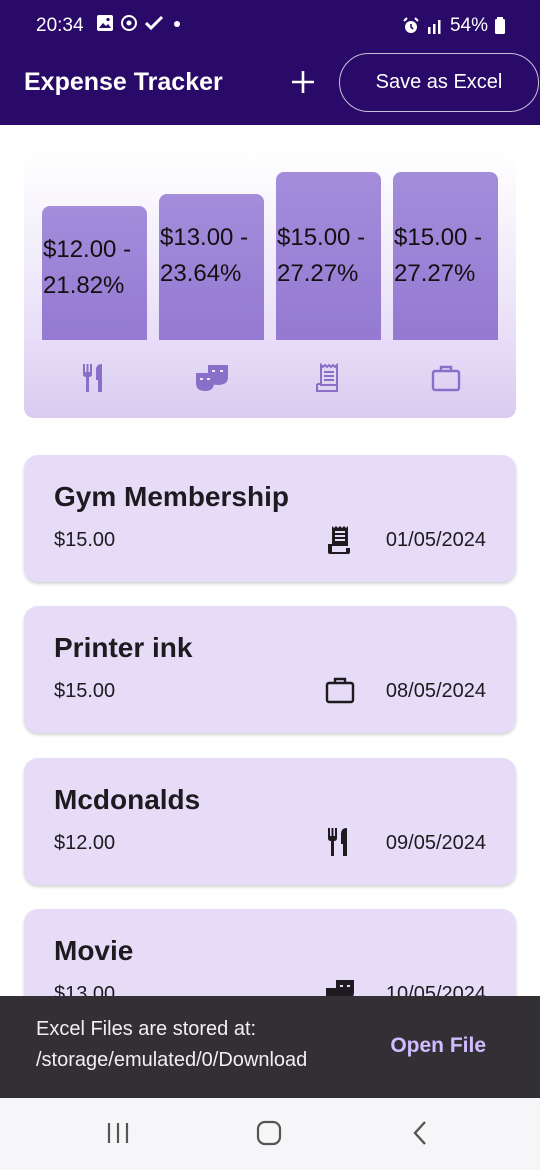 Image resolution: width=540 pixels, height=1170 pixels. What do you see at coordinates (177, 24) in the screenshot?
I see `dot-icon` at bounding box center [177, 24].